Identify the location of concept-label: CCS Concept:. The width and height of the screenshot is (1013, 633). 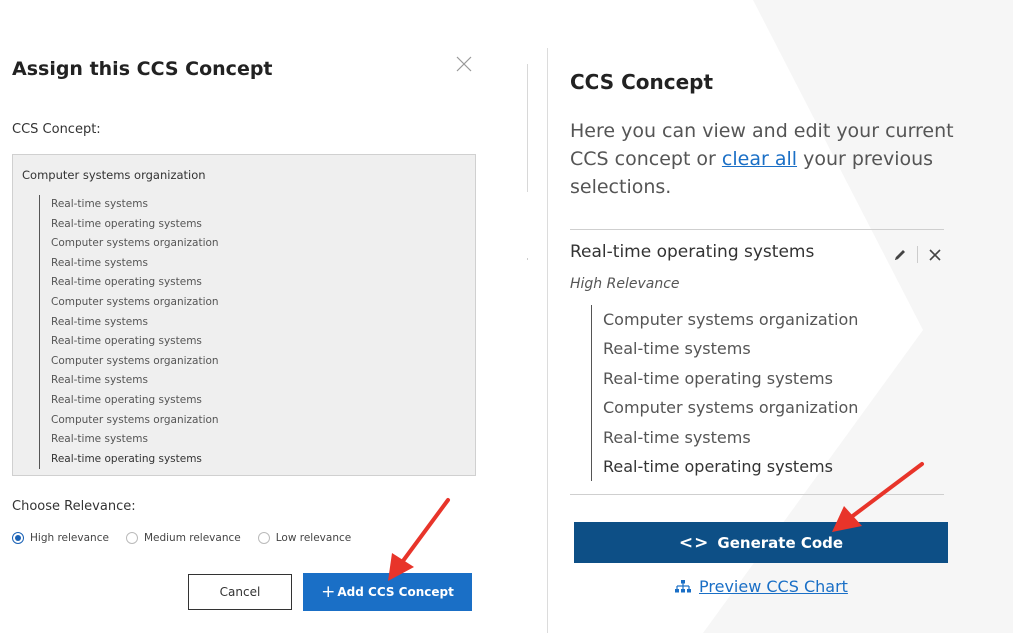
(56, 129).